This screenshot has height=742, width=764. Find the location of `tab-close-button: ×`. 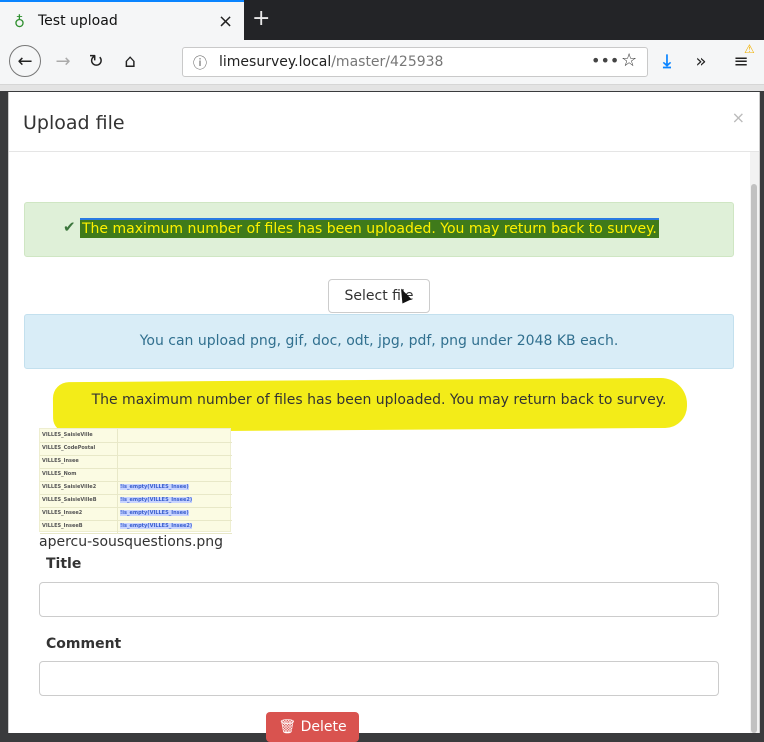

tab-close-button: × is located at coordinates (225, 21).